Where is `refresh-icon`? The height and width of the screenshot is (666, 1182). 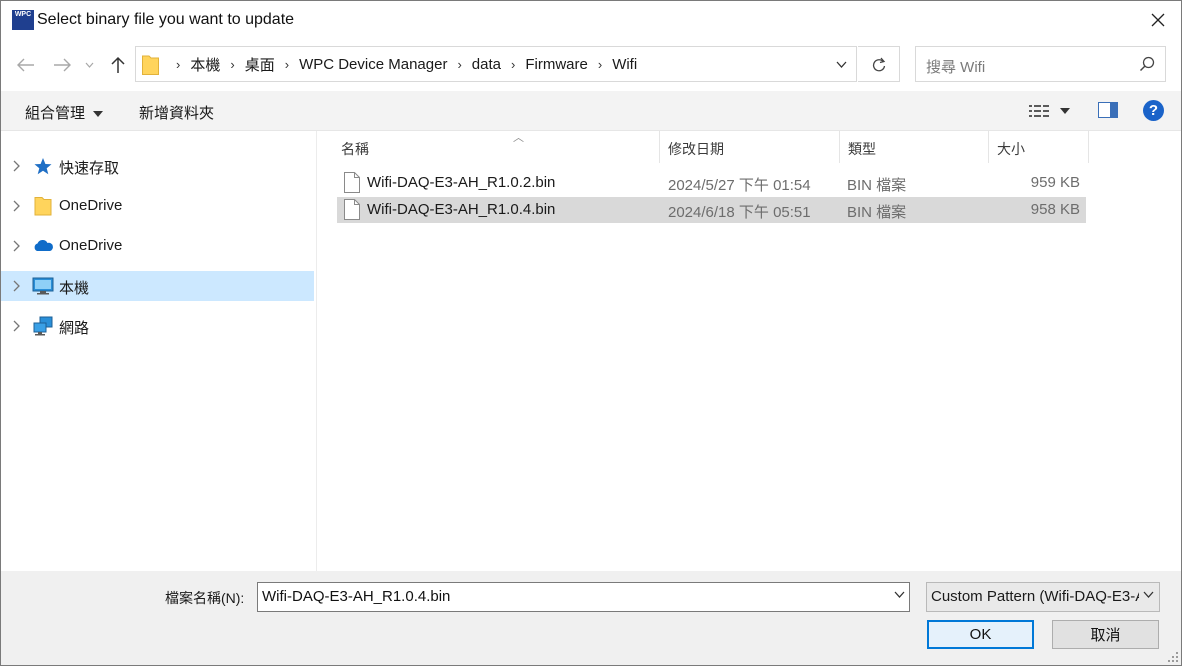
refresh-icon is located at coordinates (878, 64).